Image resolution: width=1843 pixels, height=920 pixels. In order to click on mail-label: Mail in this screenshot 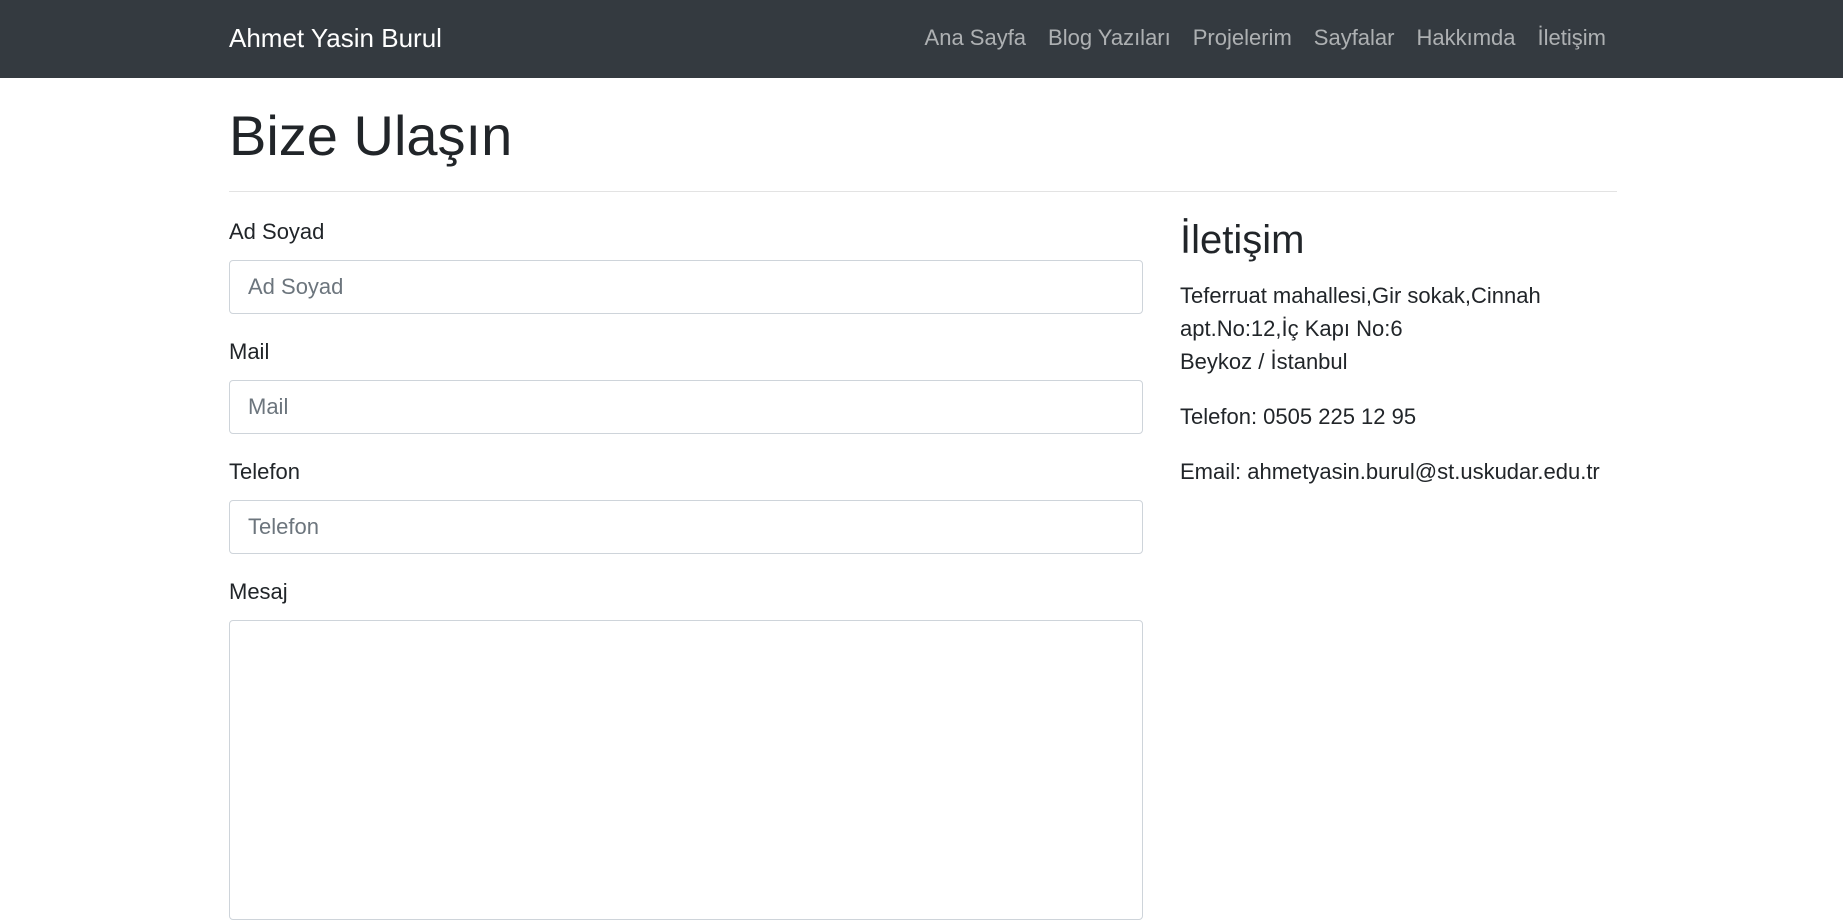, I will do `click(249, 351)`.